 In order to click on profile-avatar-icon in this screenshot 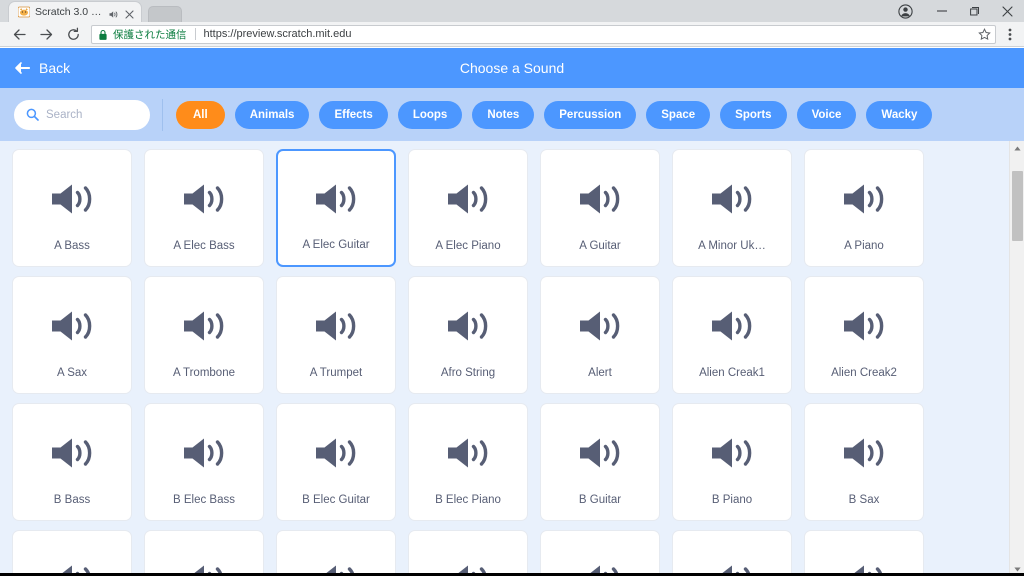, I will do `click(905, 11)`.